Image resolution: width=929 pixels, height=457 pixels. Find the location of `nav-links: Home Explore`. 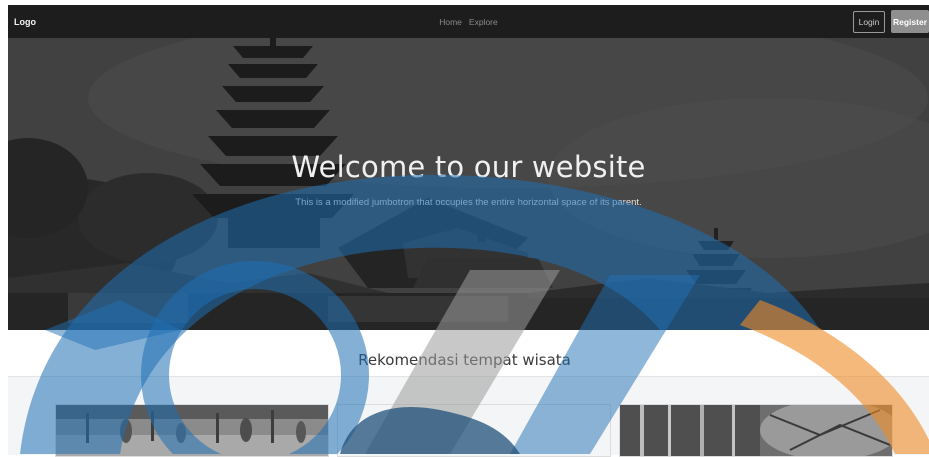

nav-links: Home Explore is located at coordinates (468, 21).